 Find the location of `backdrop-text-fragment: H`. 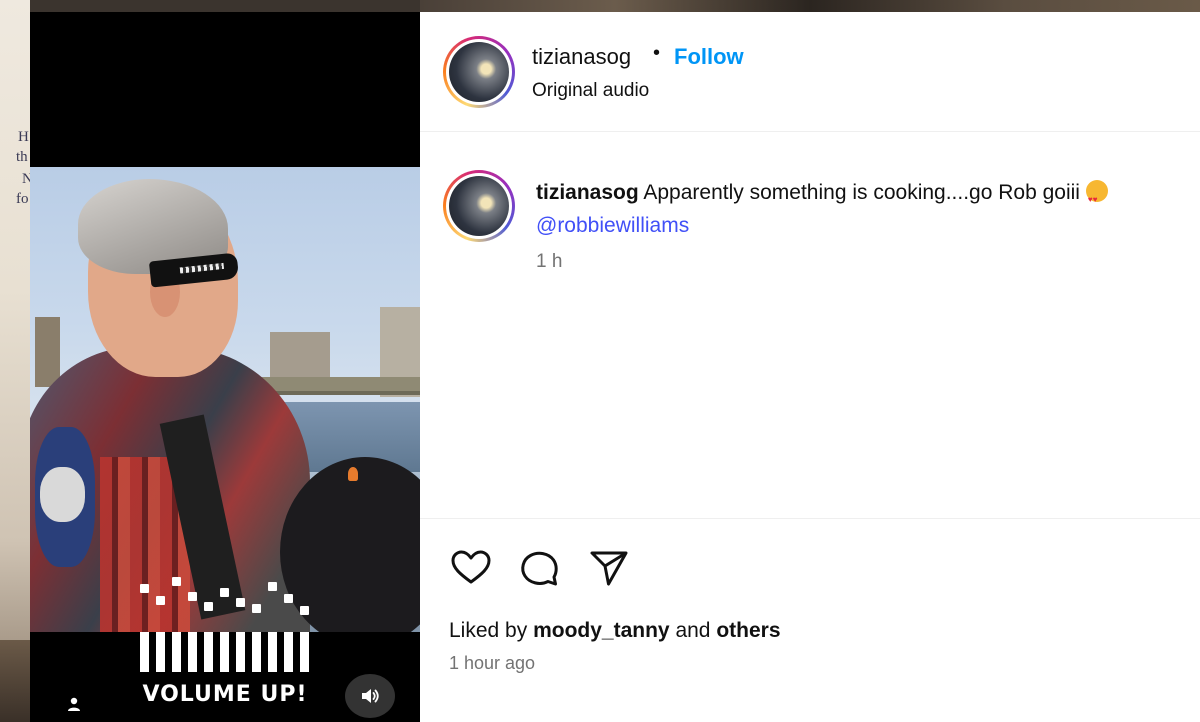

backdrop-text-fragment: H is located at coordinates (23, 137).